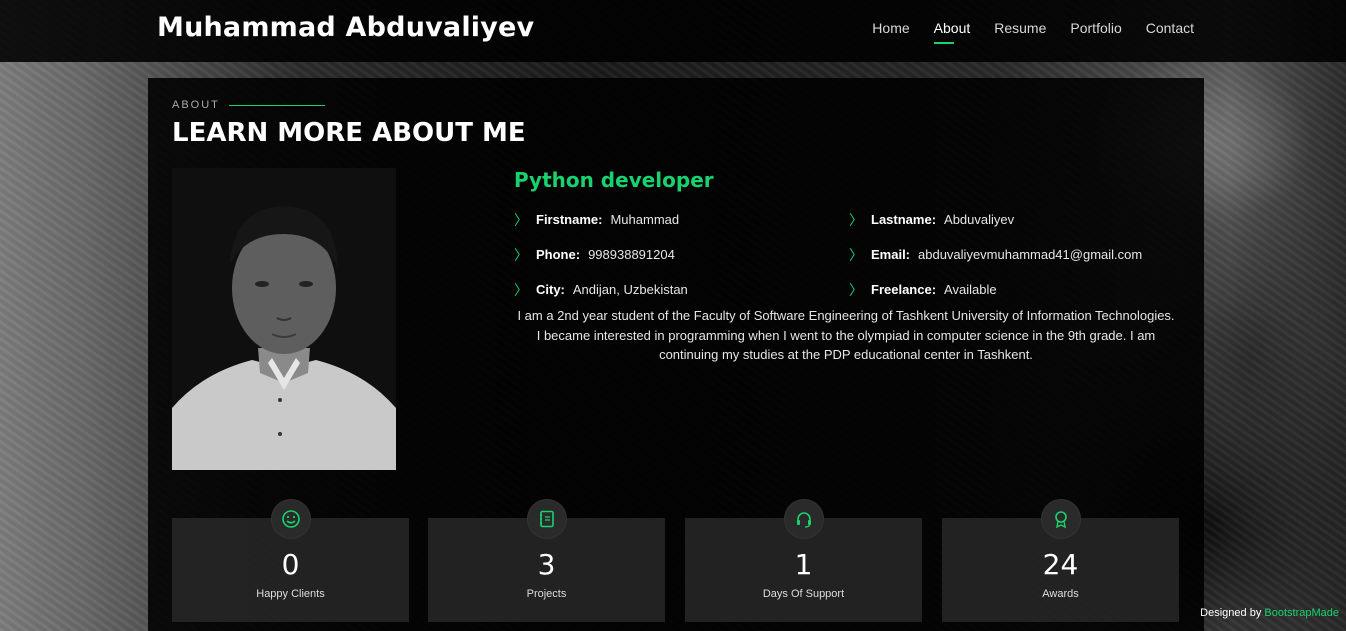 The image size is (1346, 631). Describe the element at coordinates (196, 105) in the screenshot. I see `section-subtitle-text: ABOUT` at that location.